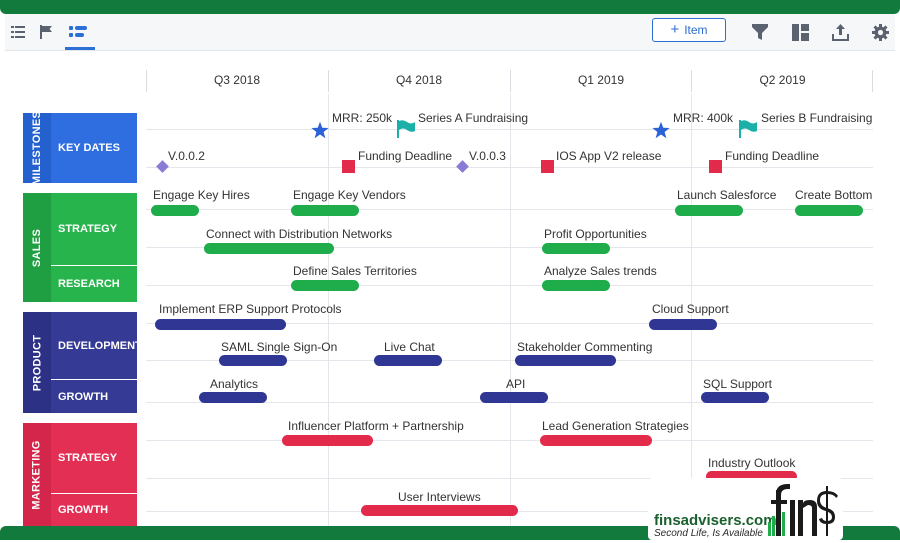 This screenshot has width=900, height=543. What do you see at coordinates (737, 384) in the screenshot?
I see `bar-label: SQL Support` at bounding box center [737, 384].